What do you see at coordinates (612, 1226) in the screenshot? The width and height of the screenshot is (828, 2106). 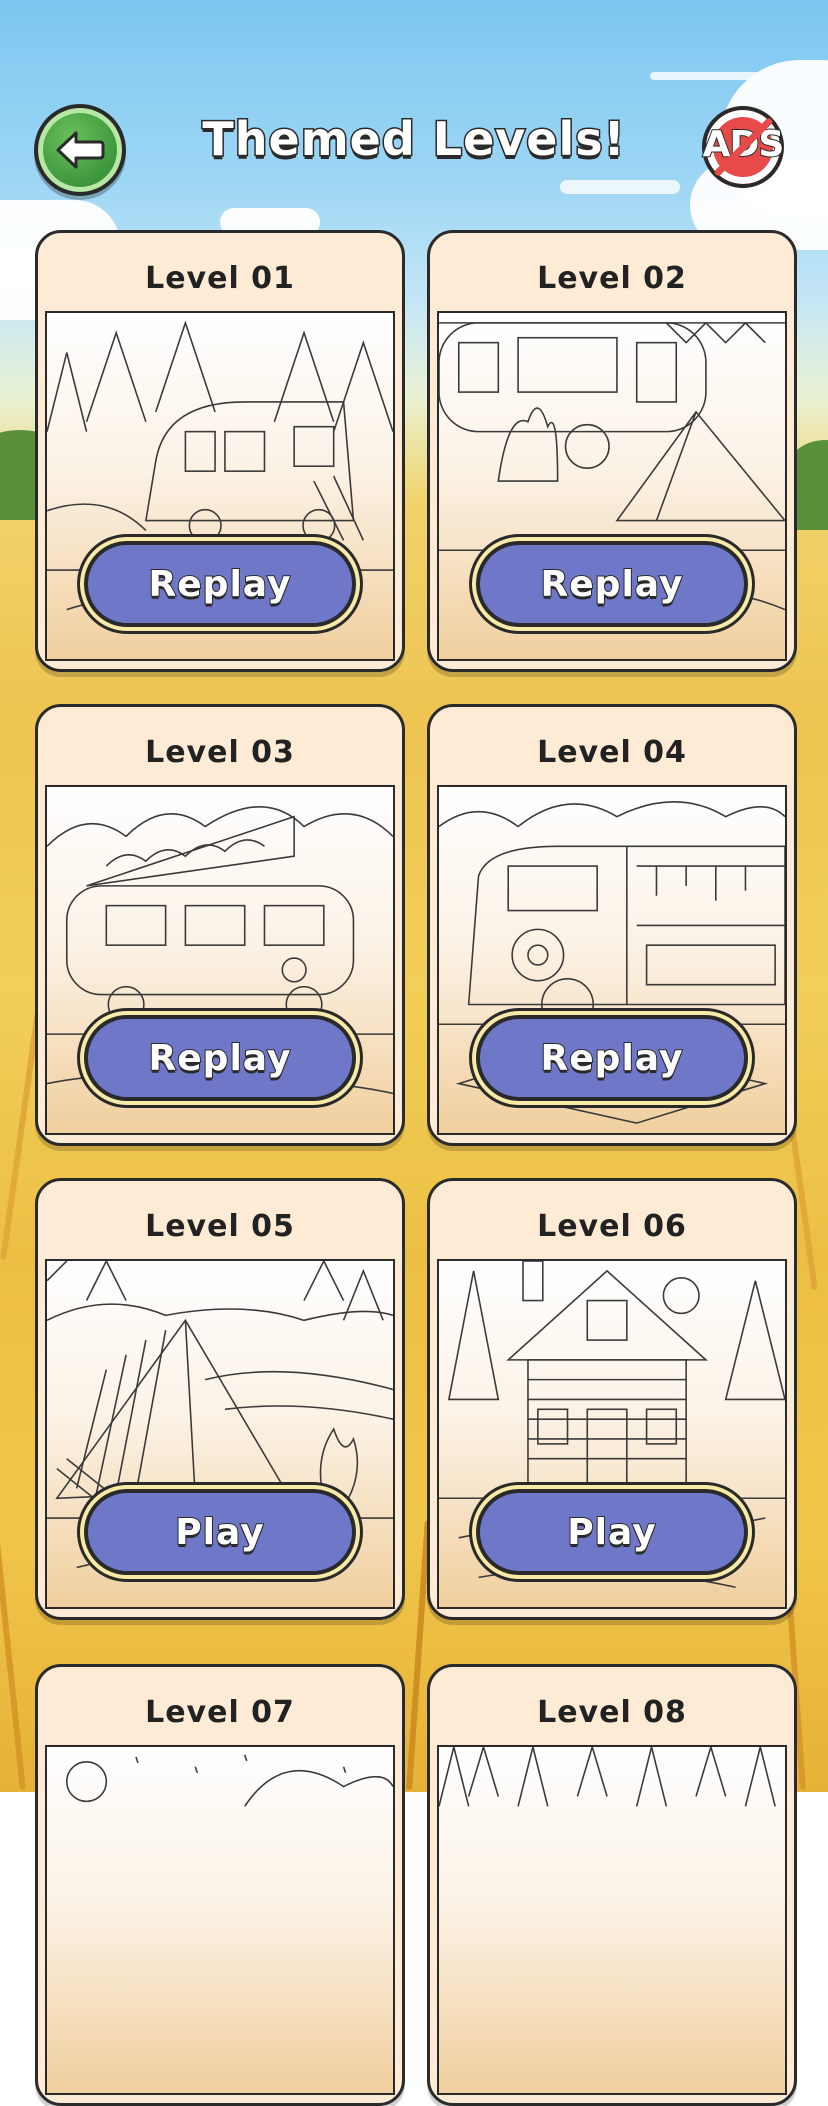 I see `level-label: Level 06` at bounding box center [612, 1226].